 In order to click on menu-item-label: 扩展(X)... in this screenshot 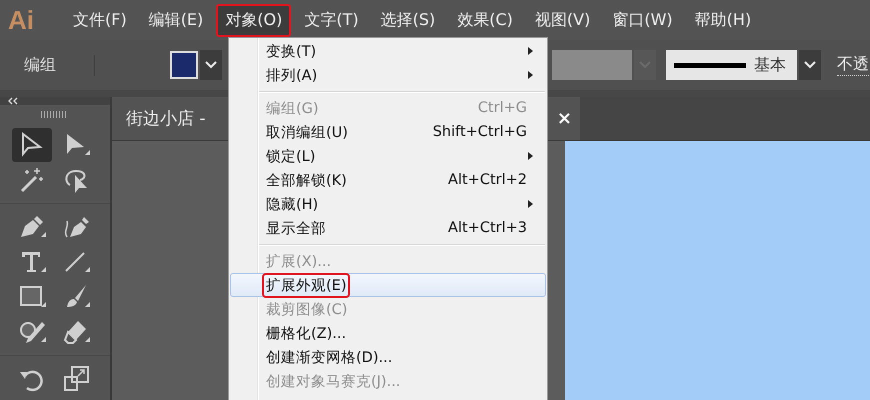, I will do `click(298, 262)`.